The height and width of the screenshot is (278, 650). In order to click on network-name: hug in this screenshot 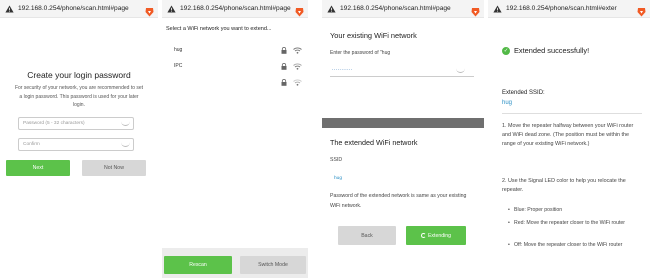, I will do `click(178, 50)`.